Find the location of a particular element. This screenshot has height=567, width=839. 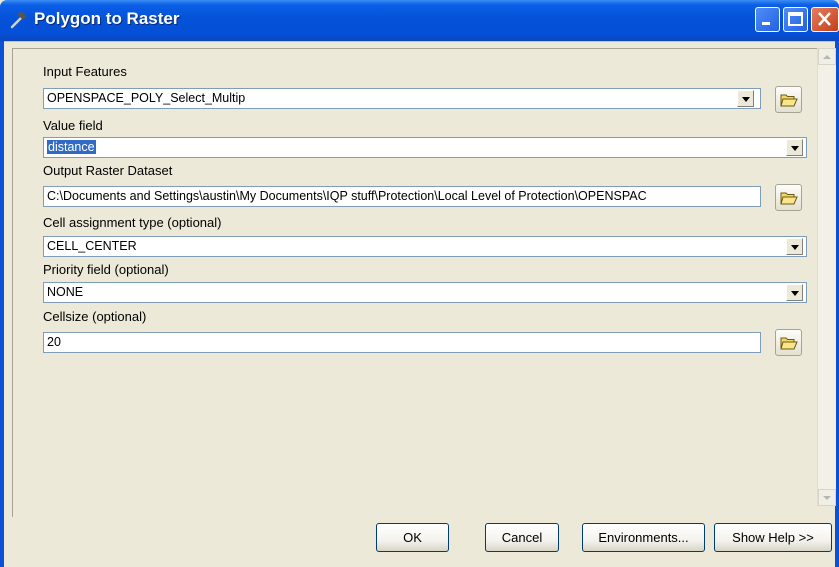

priority-field-label: Priority field (optional) is located at coordinates (106, 269).